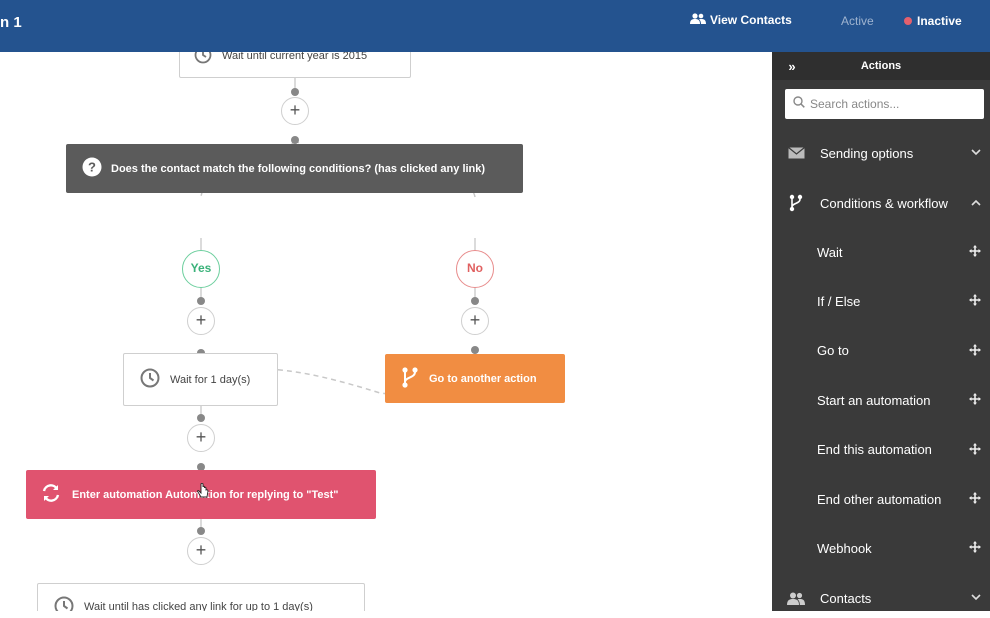  Describe the element at coordinates (210, 379) in the screenshot. I see `wait-1-day-label: Wait for 1 day(s)` at that location.